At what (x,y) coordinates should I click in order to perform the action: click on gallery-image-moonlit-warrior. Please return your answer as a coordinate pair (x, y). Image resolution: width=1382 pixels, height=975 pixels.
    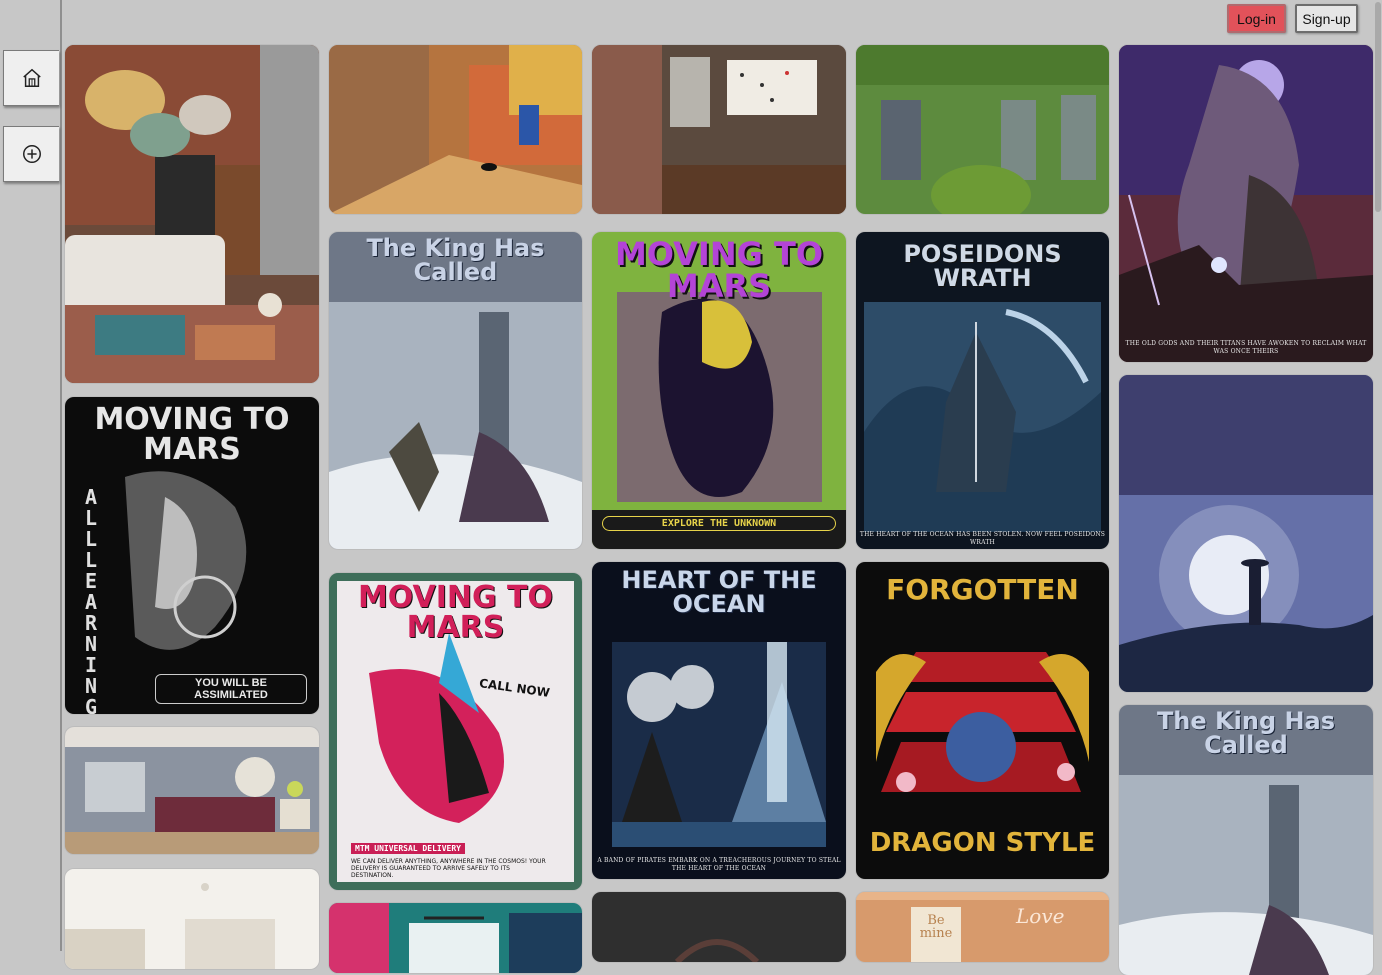
    Looking at the image, I should click on (1246, 533).